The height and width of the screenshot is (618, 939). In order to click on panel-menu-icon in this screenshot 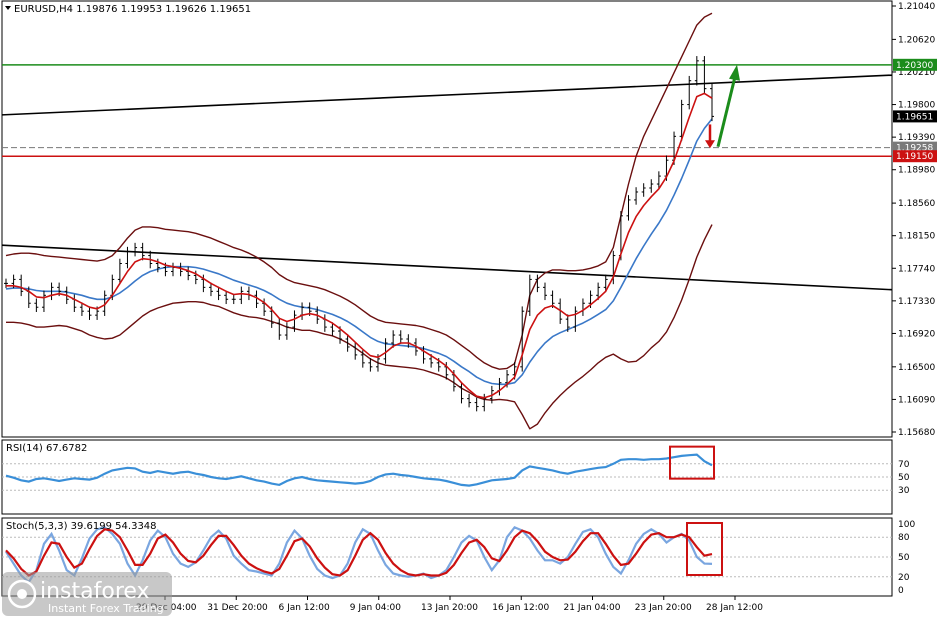, I will do `click(8, 8)`.